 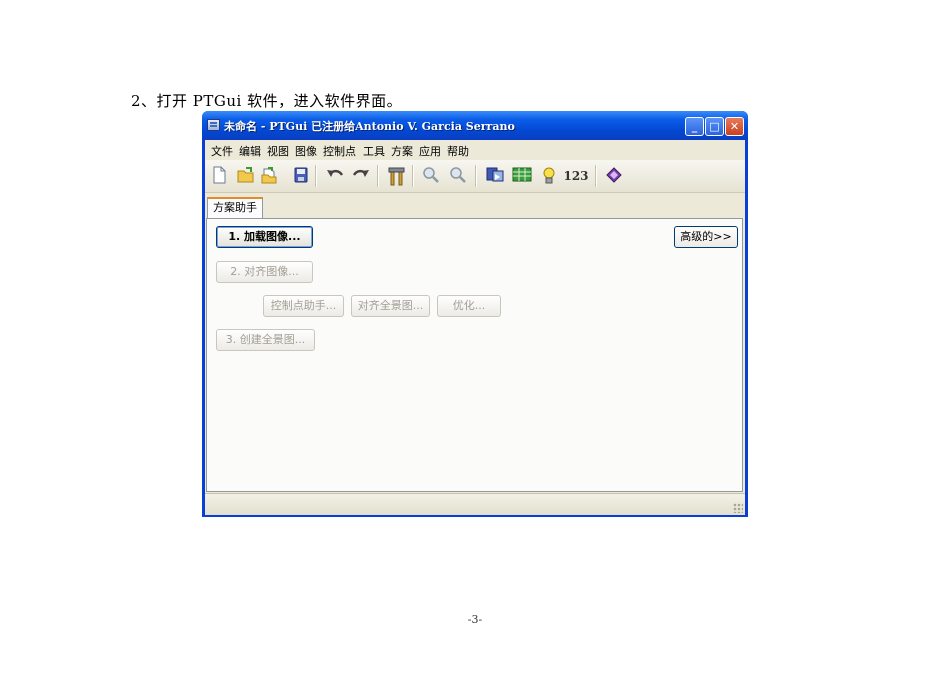 What do you see at coordinates (475, 504) in the screenshot?
I see `status-bar` at bounding box center [475, 504].